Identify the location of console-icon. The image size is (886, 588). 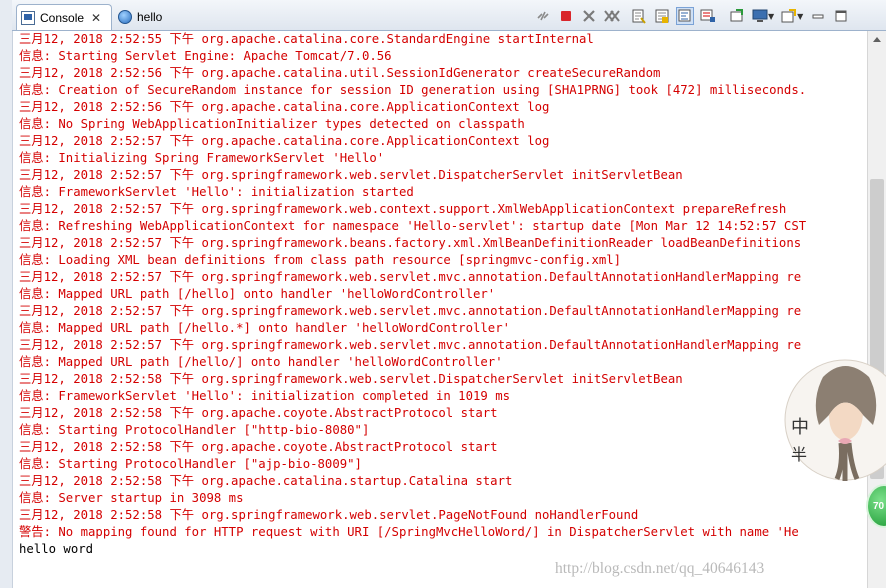
(28, 17).